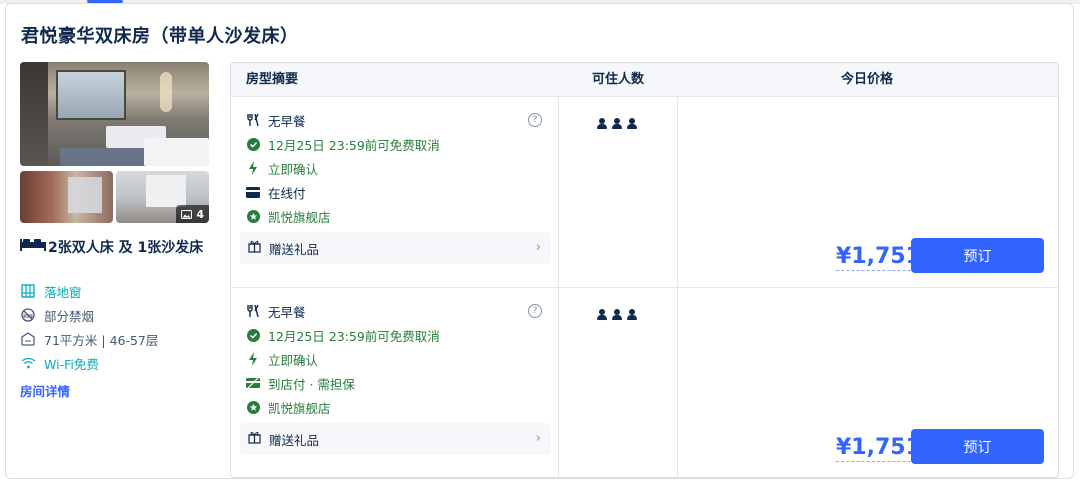 The image size is (1080, 482). I want to click on room-title: 君悦豪华双床房（带单人沙发床）, so click(160, 36).